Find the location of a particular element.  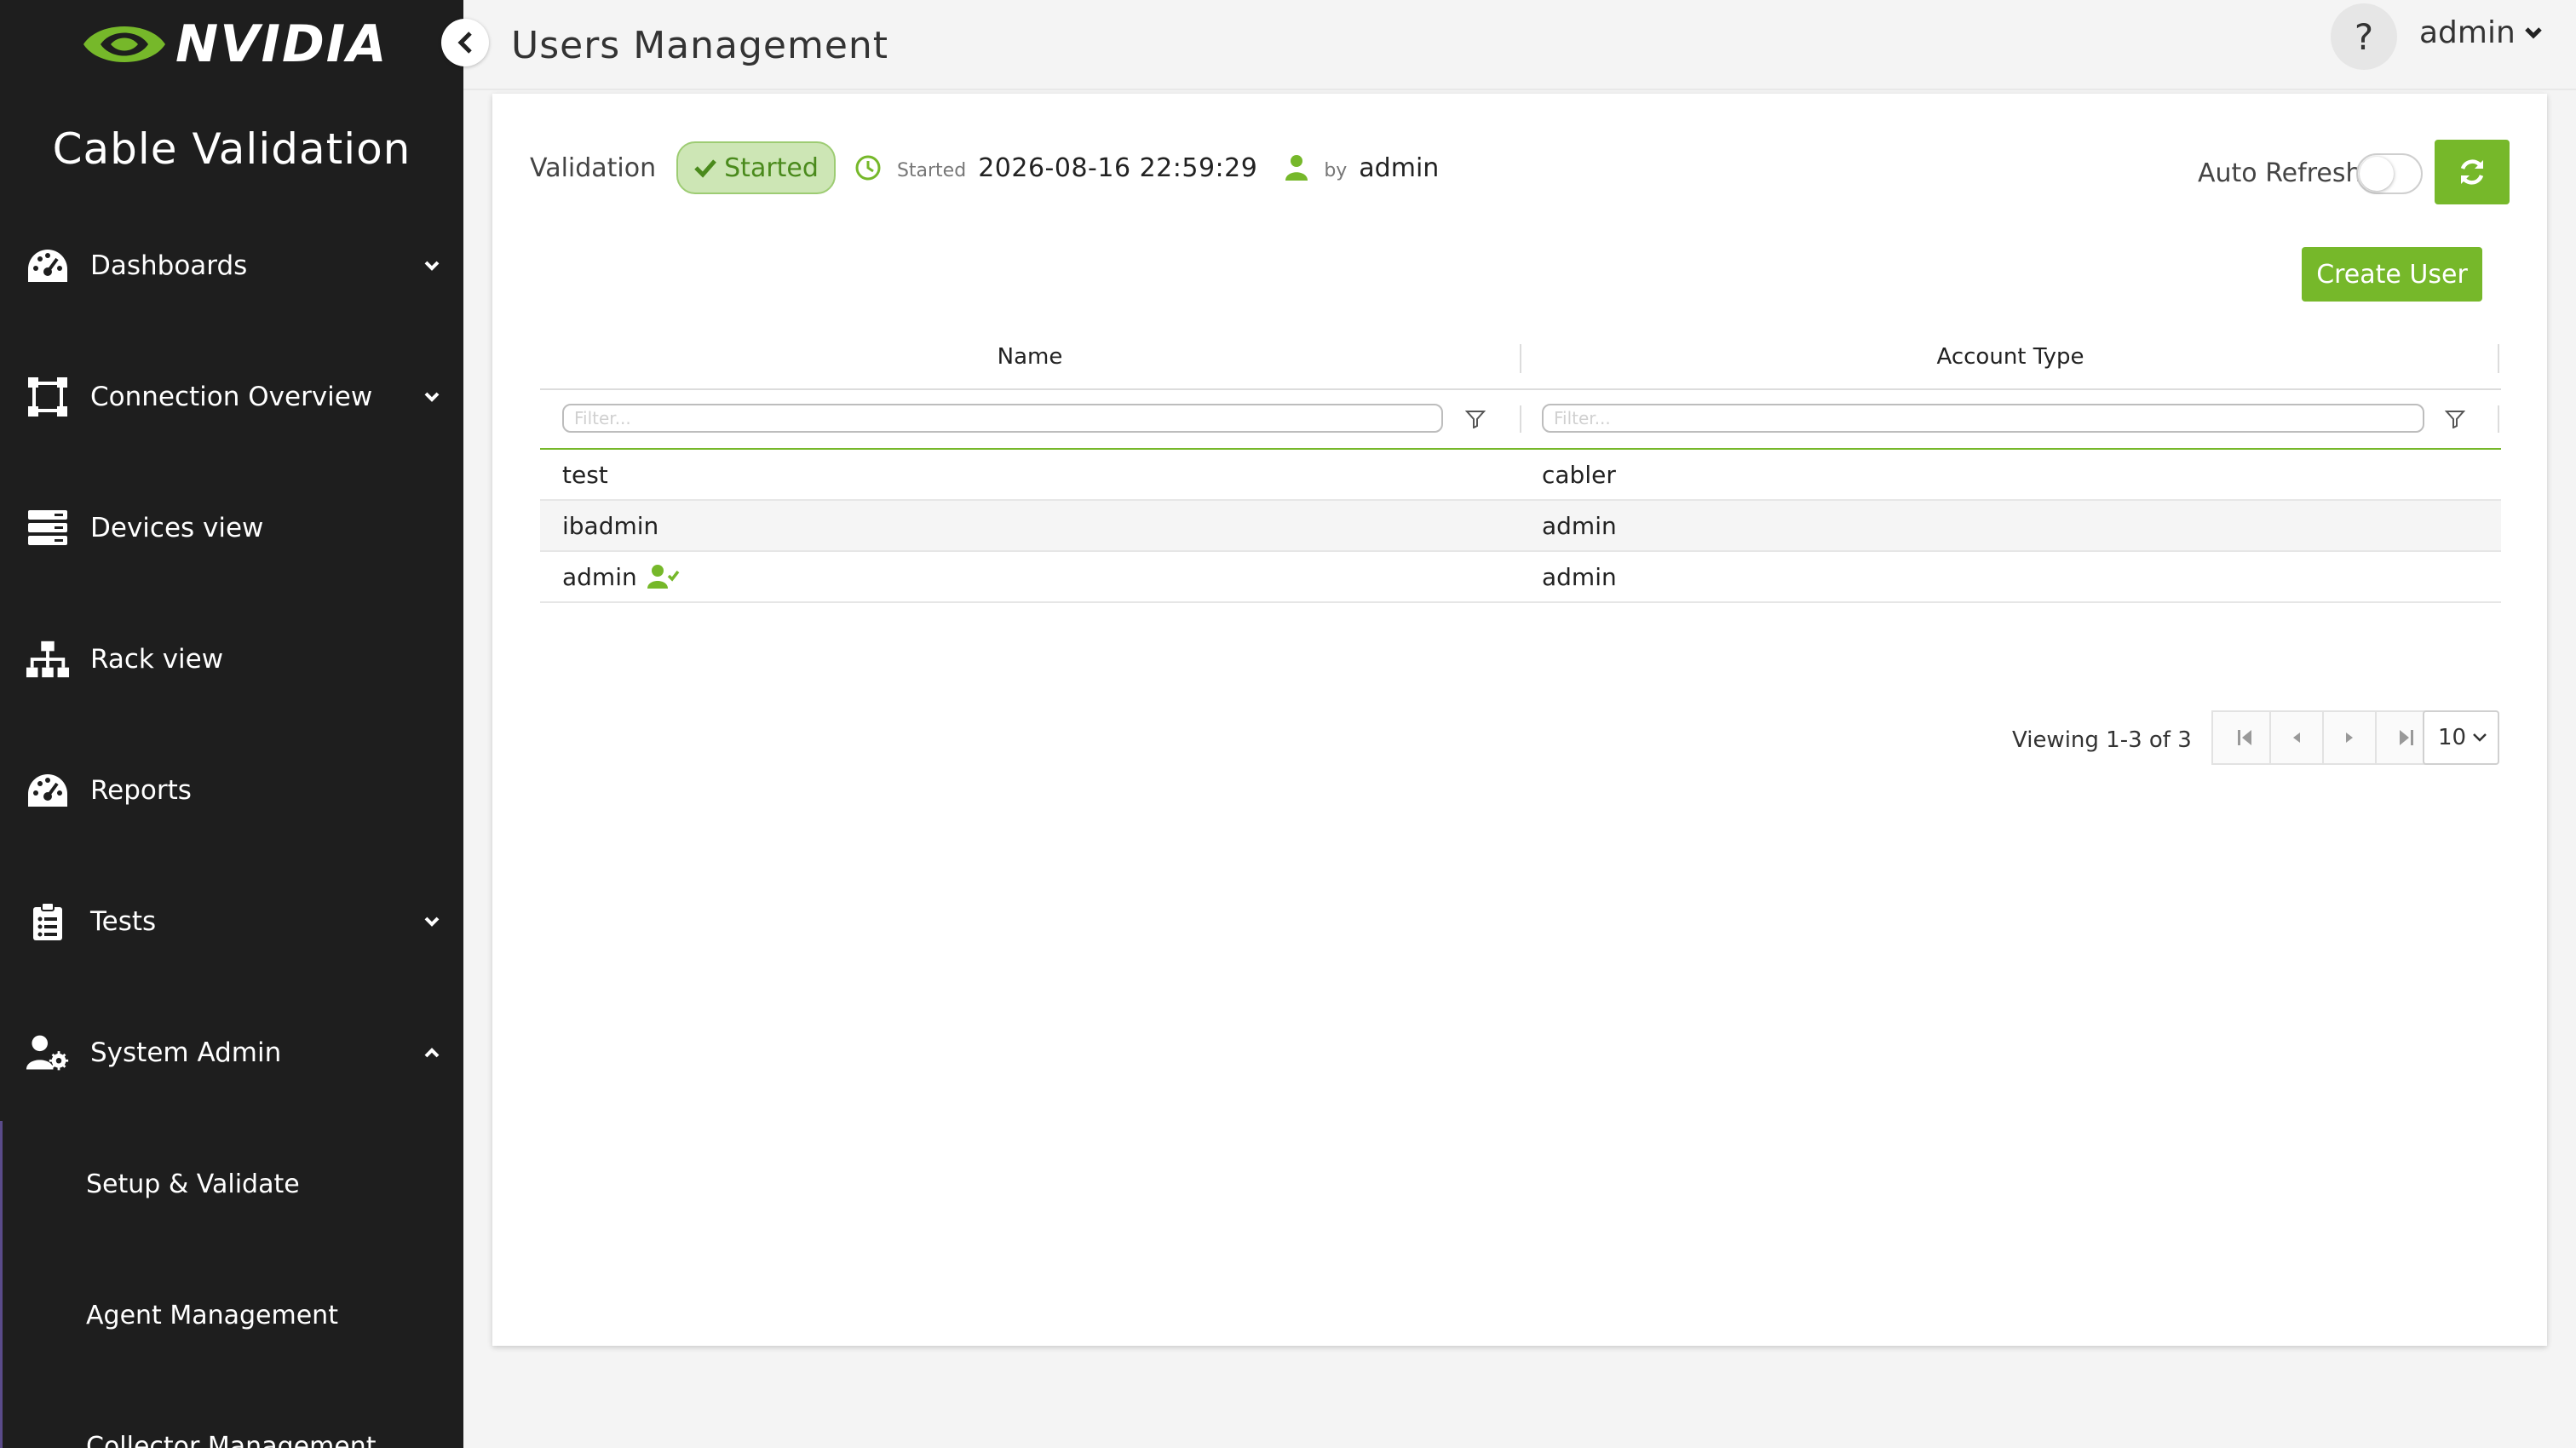

pagination: Viewing 1-3 of 3 10 is located at coordinates (1519, 739).